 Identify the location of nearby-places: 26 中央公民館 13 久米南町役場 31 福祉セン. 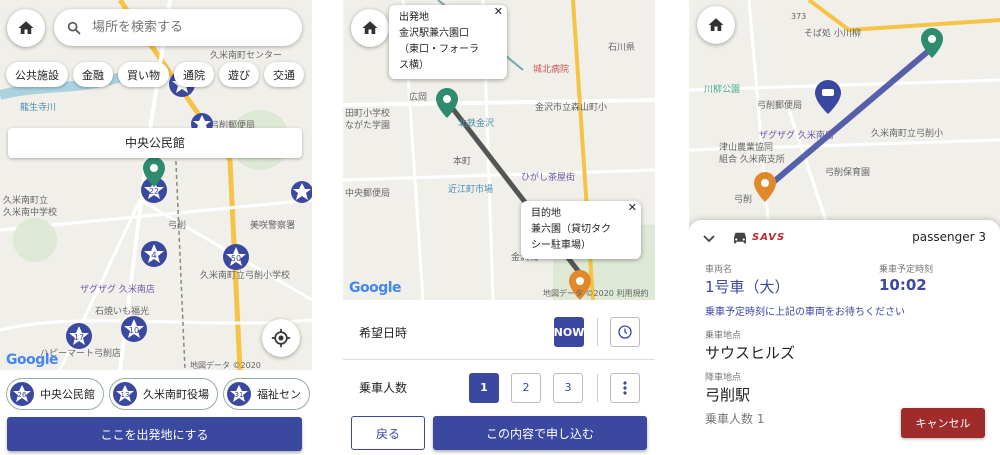
(158, 394).